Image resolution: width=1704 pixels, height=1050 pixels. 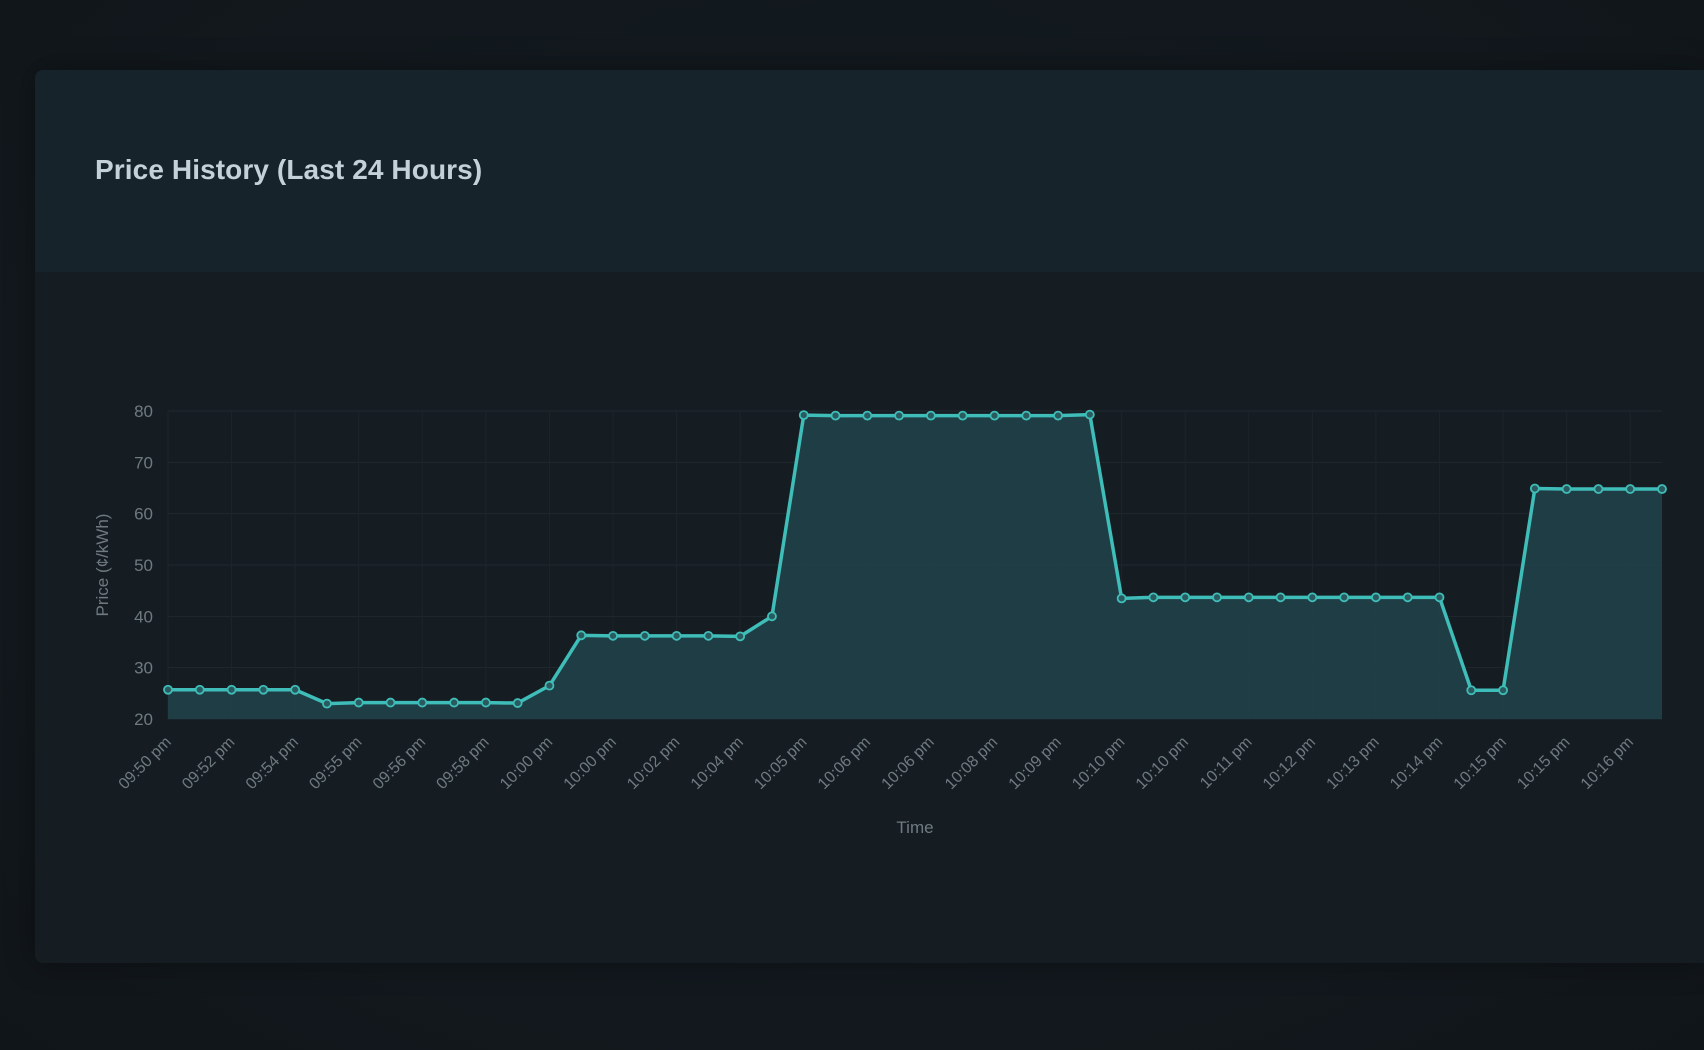 I want to click on x-tick-label: 09:58 pm, so click(x=463, y=763).